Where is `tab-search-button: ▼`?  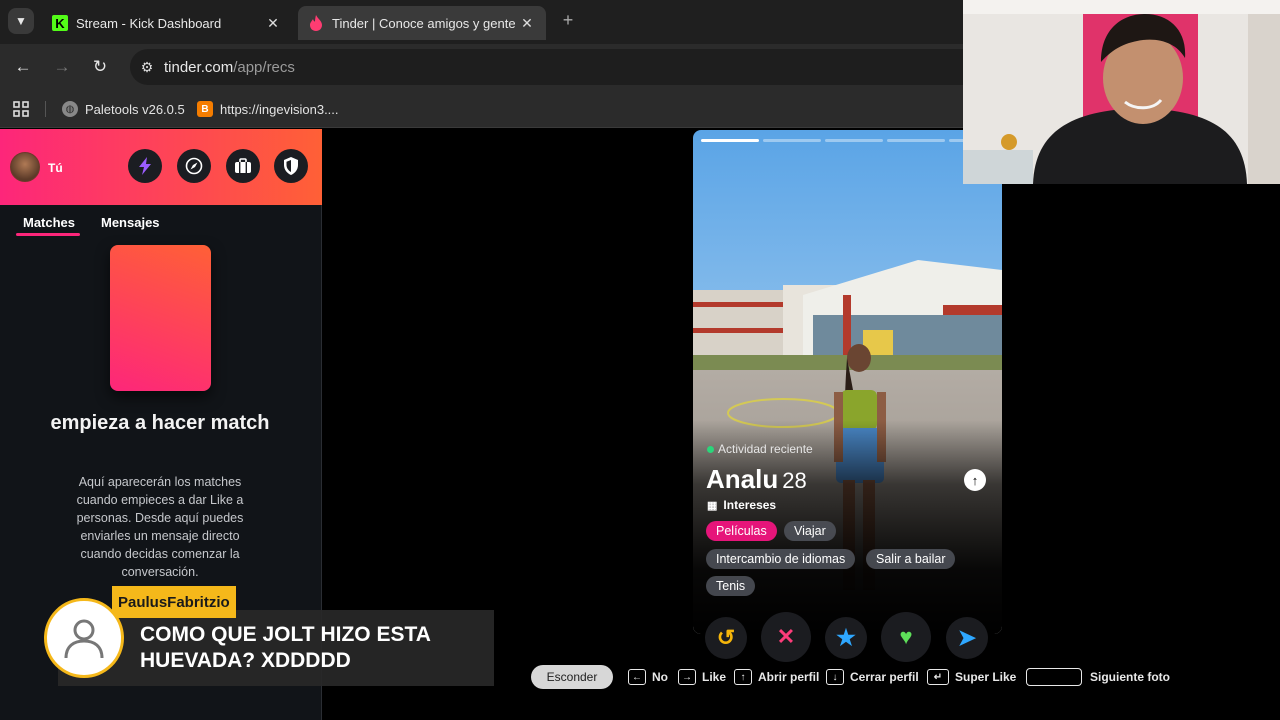
tab-search-button: ▼ is located at coordinates (21, 21).